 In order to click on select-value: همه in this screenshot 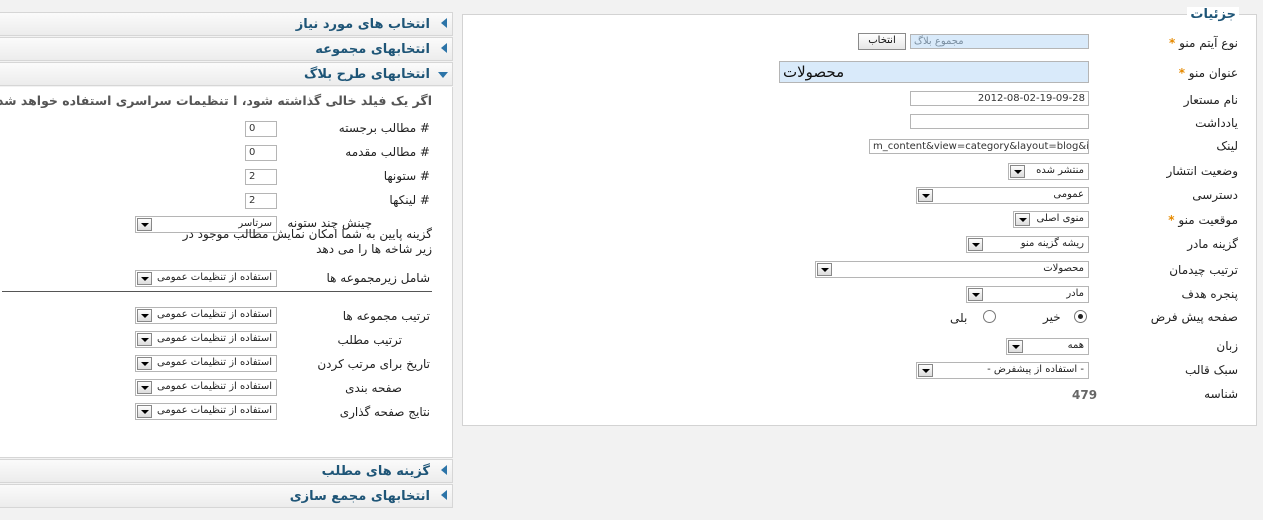, I will do `click(1075, 345)`.